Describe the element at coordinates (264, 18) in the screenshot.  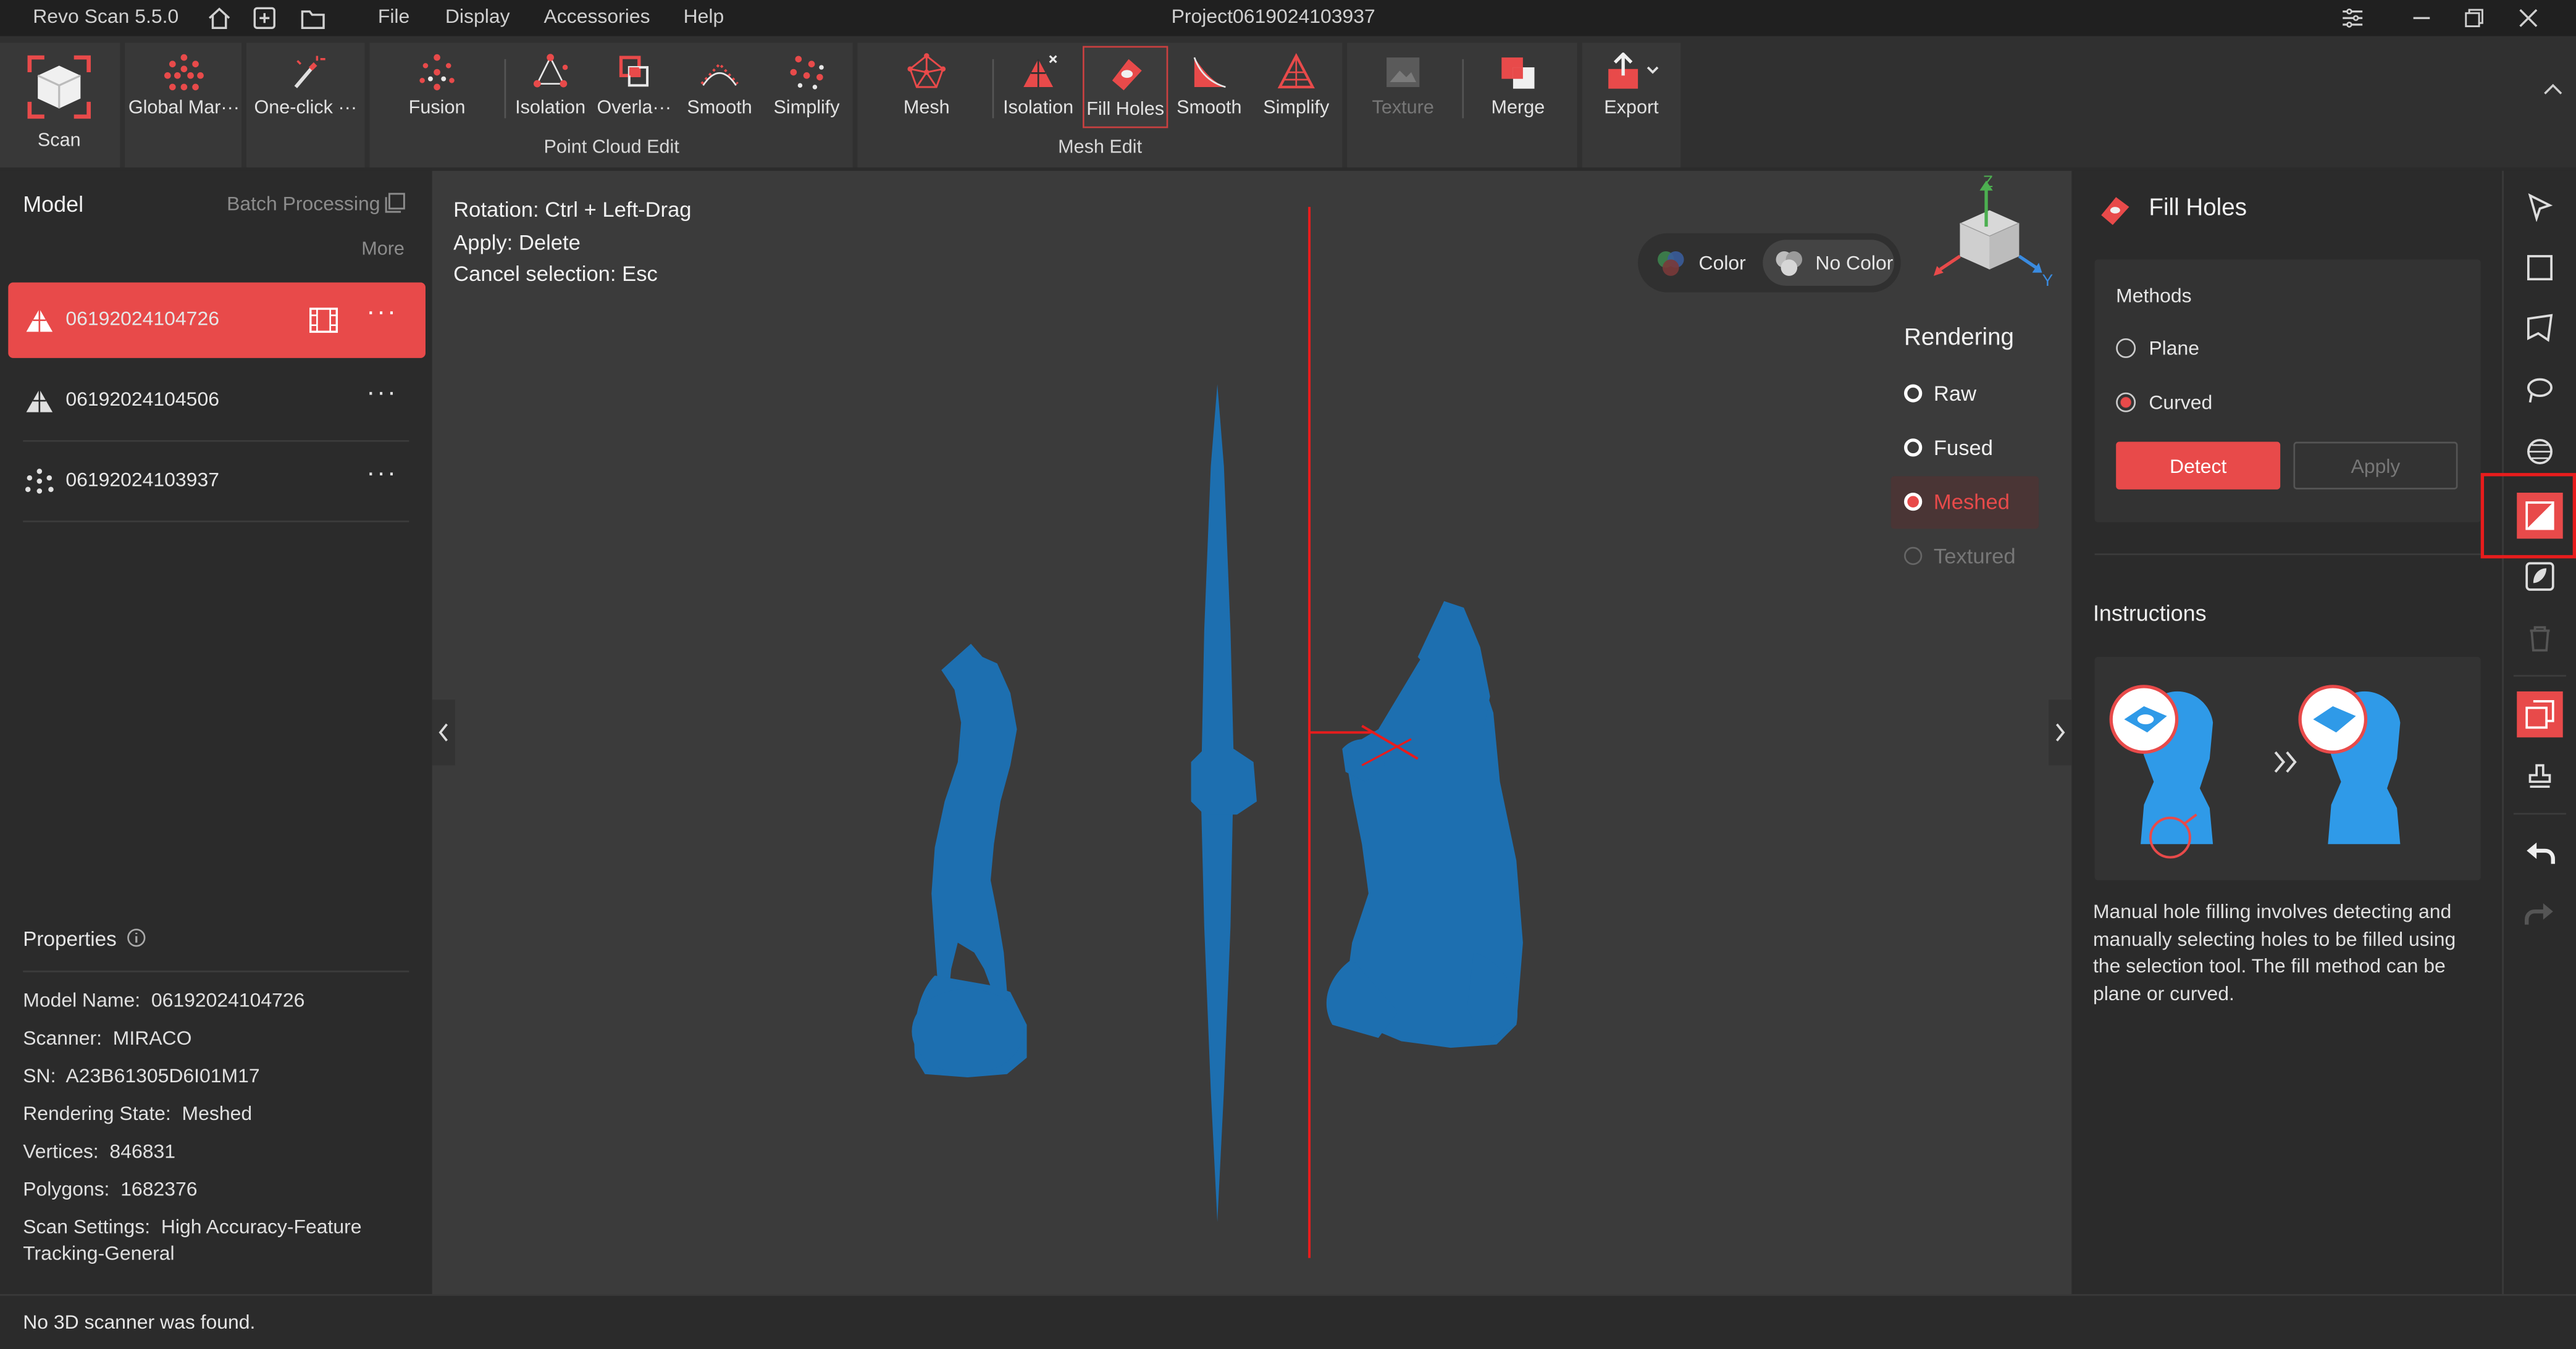
I see `new-project-icon` at that location.